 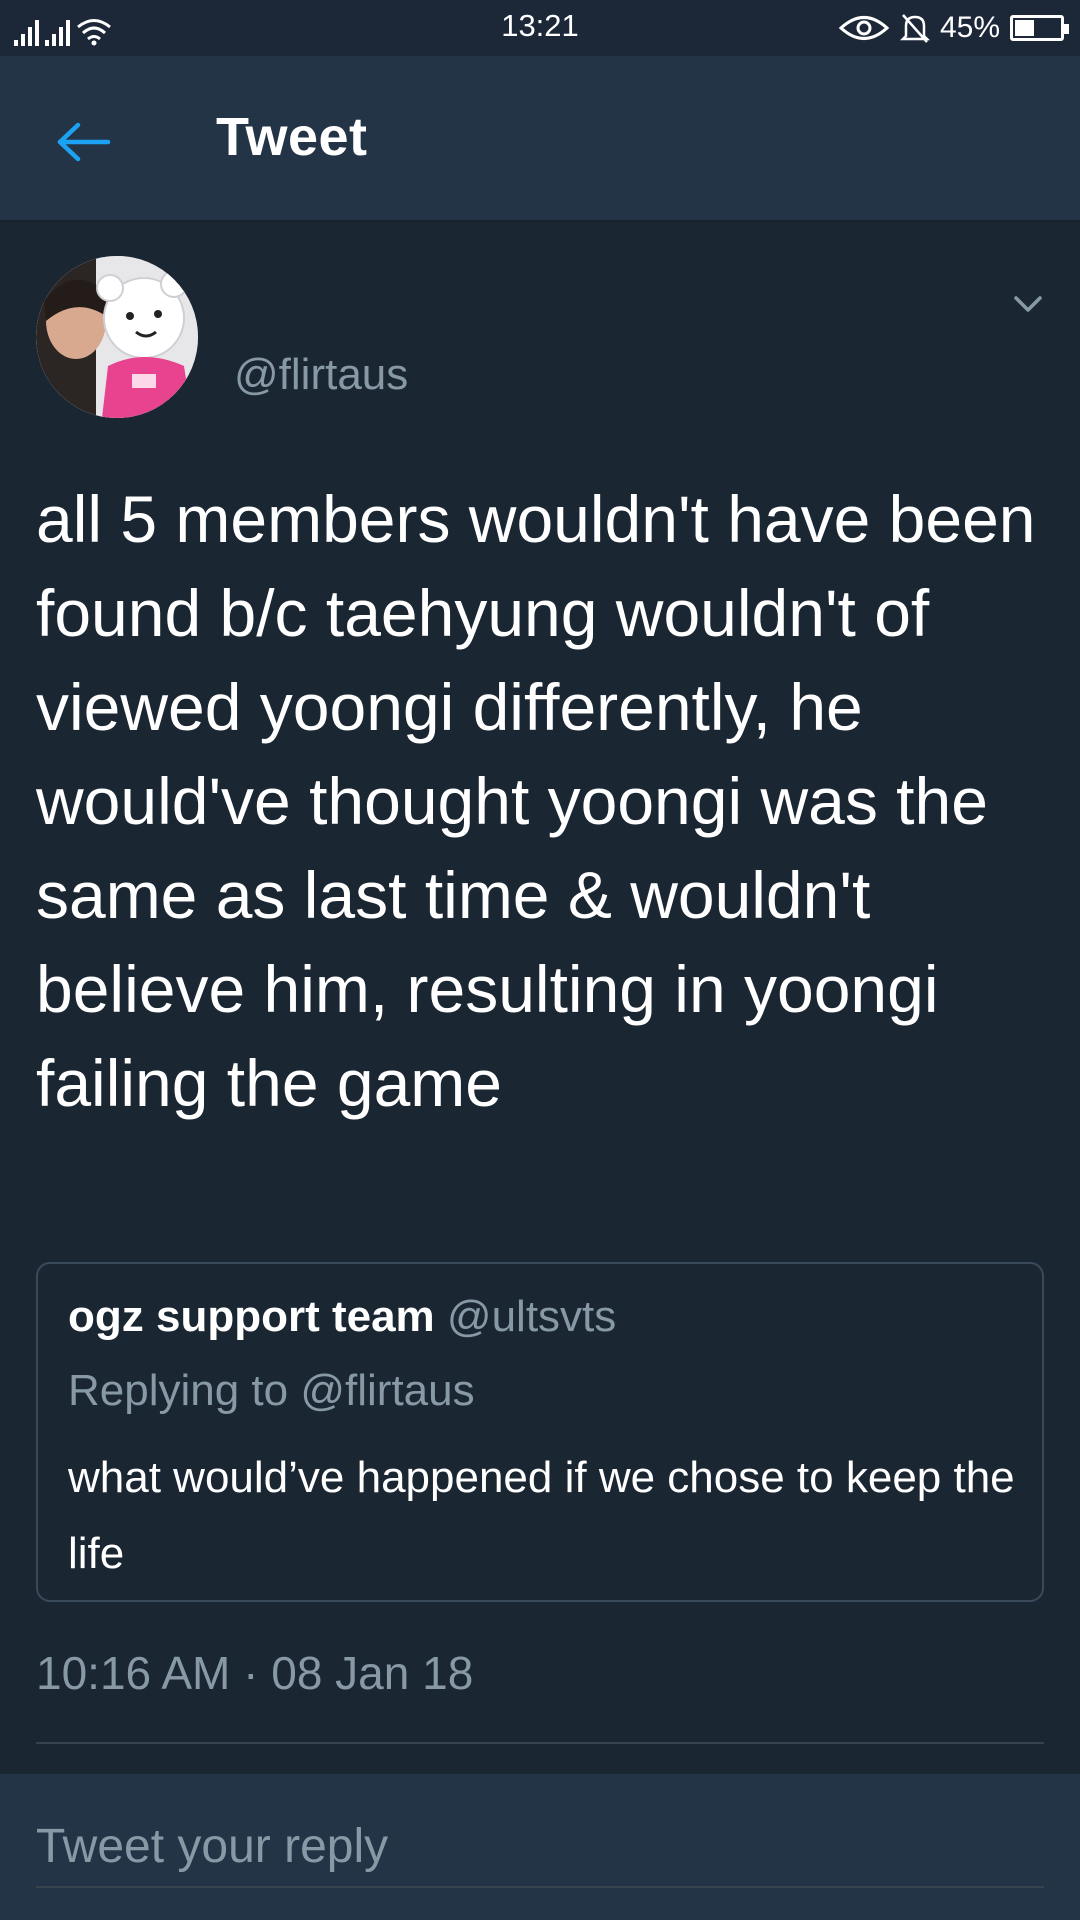 What do you see at coordinates (540, 28) in the screenshot?
I see `status-bar: 13:21 45%` at bounding box center [540, 28].